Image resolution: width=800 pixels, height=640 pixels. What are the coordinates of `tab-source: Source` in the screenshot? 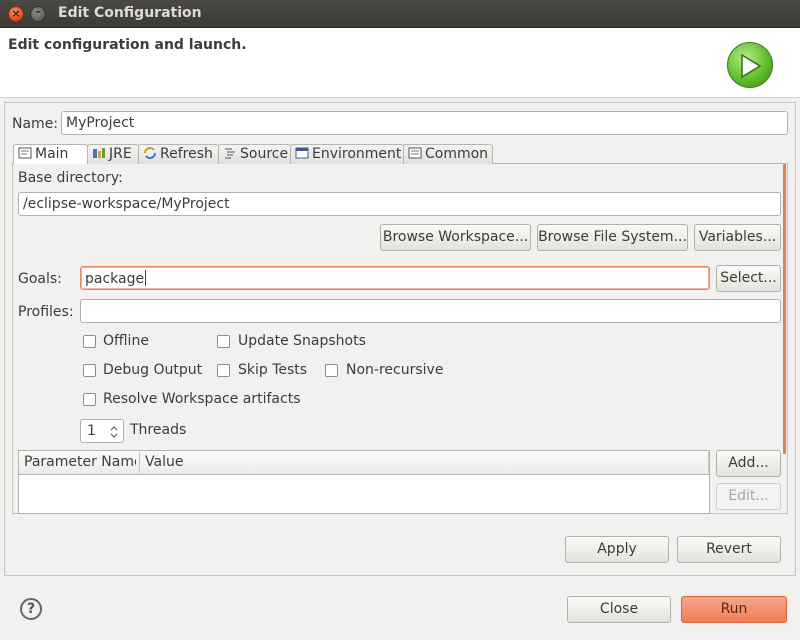 It's located at (254, 154).